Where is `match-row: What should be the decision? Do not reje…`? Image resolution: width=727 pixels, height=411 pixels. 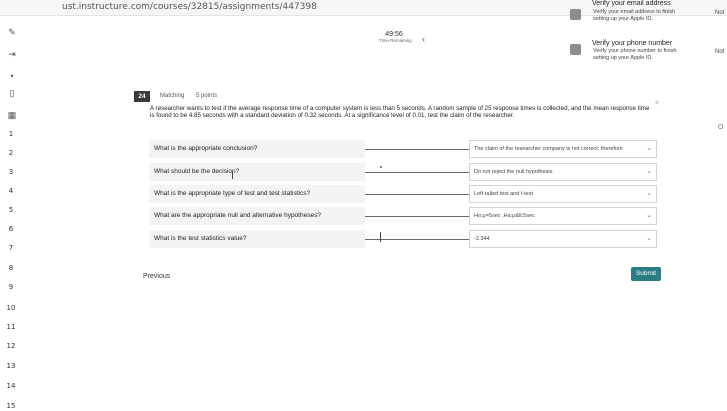
match-row: What should be the decision? Do not reje… is located at coordinates (405, 172).